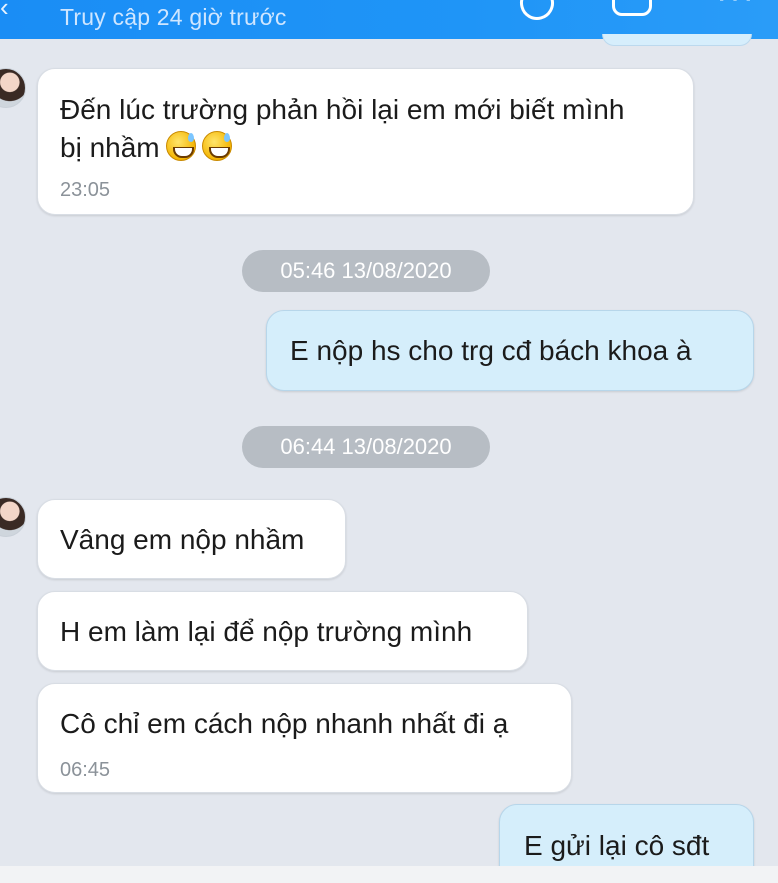 Image resolution: width=778 pixels, height=883 pixels. What do you see at coordinates (537, 13) in the screenshot?
I see `call-icon` at bounding box center [537, 13].